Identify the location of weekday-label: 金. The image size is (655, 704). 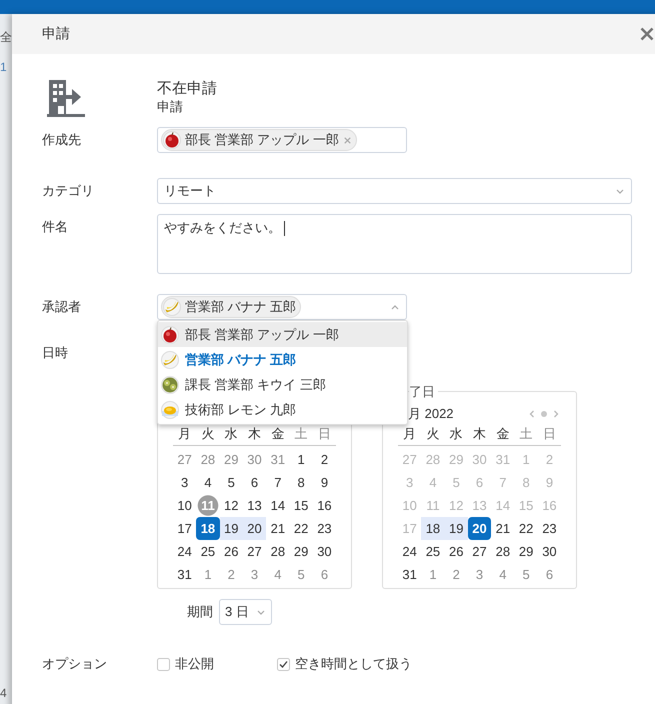
(502, 434).